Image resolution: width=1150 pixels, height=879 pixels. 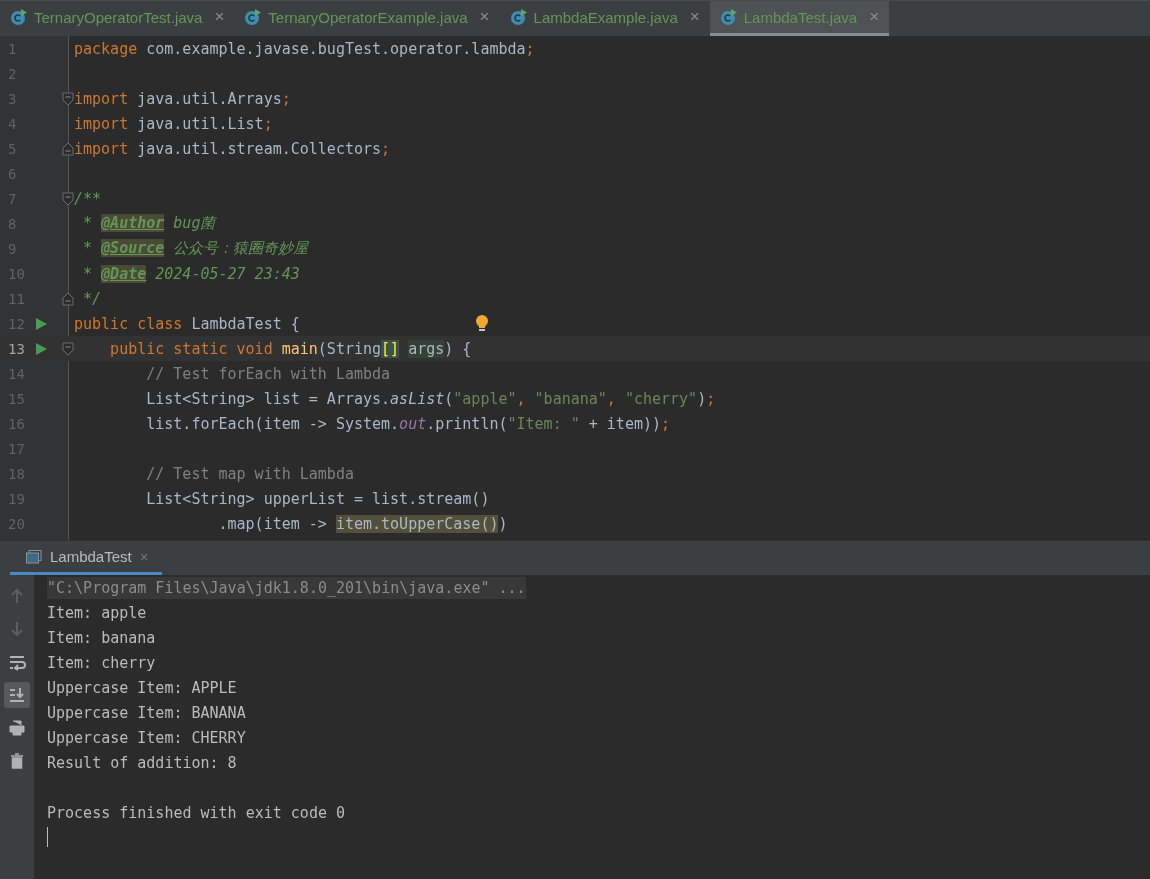 What do you see at coordinates (88, 198) in the screenshot?
I see `code-line: /**` at bounding box center [88, 198].